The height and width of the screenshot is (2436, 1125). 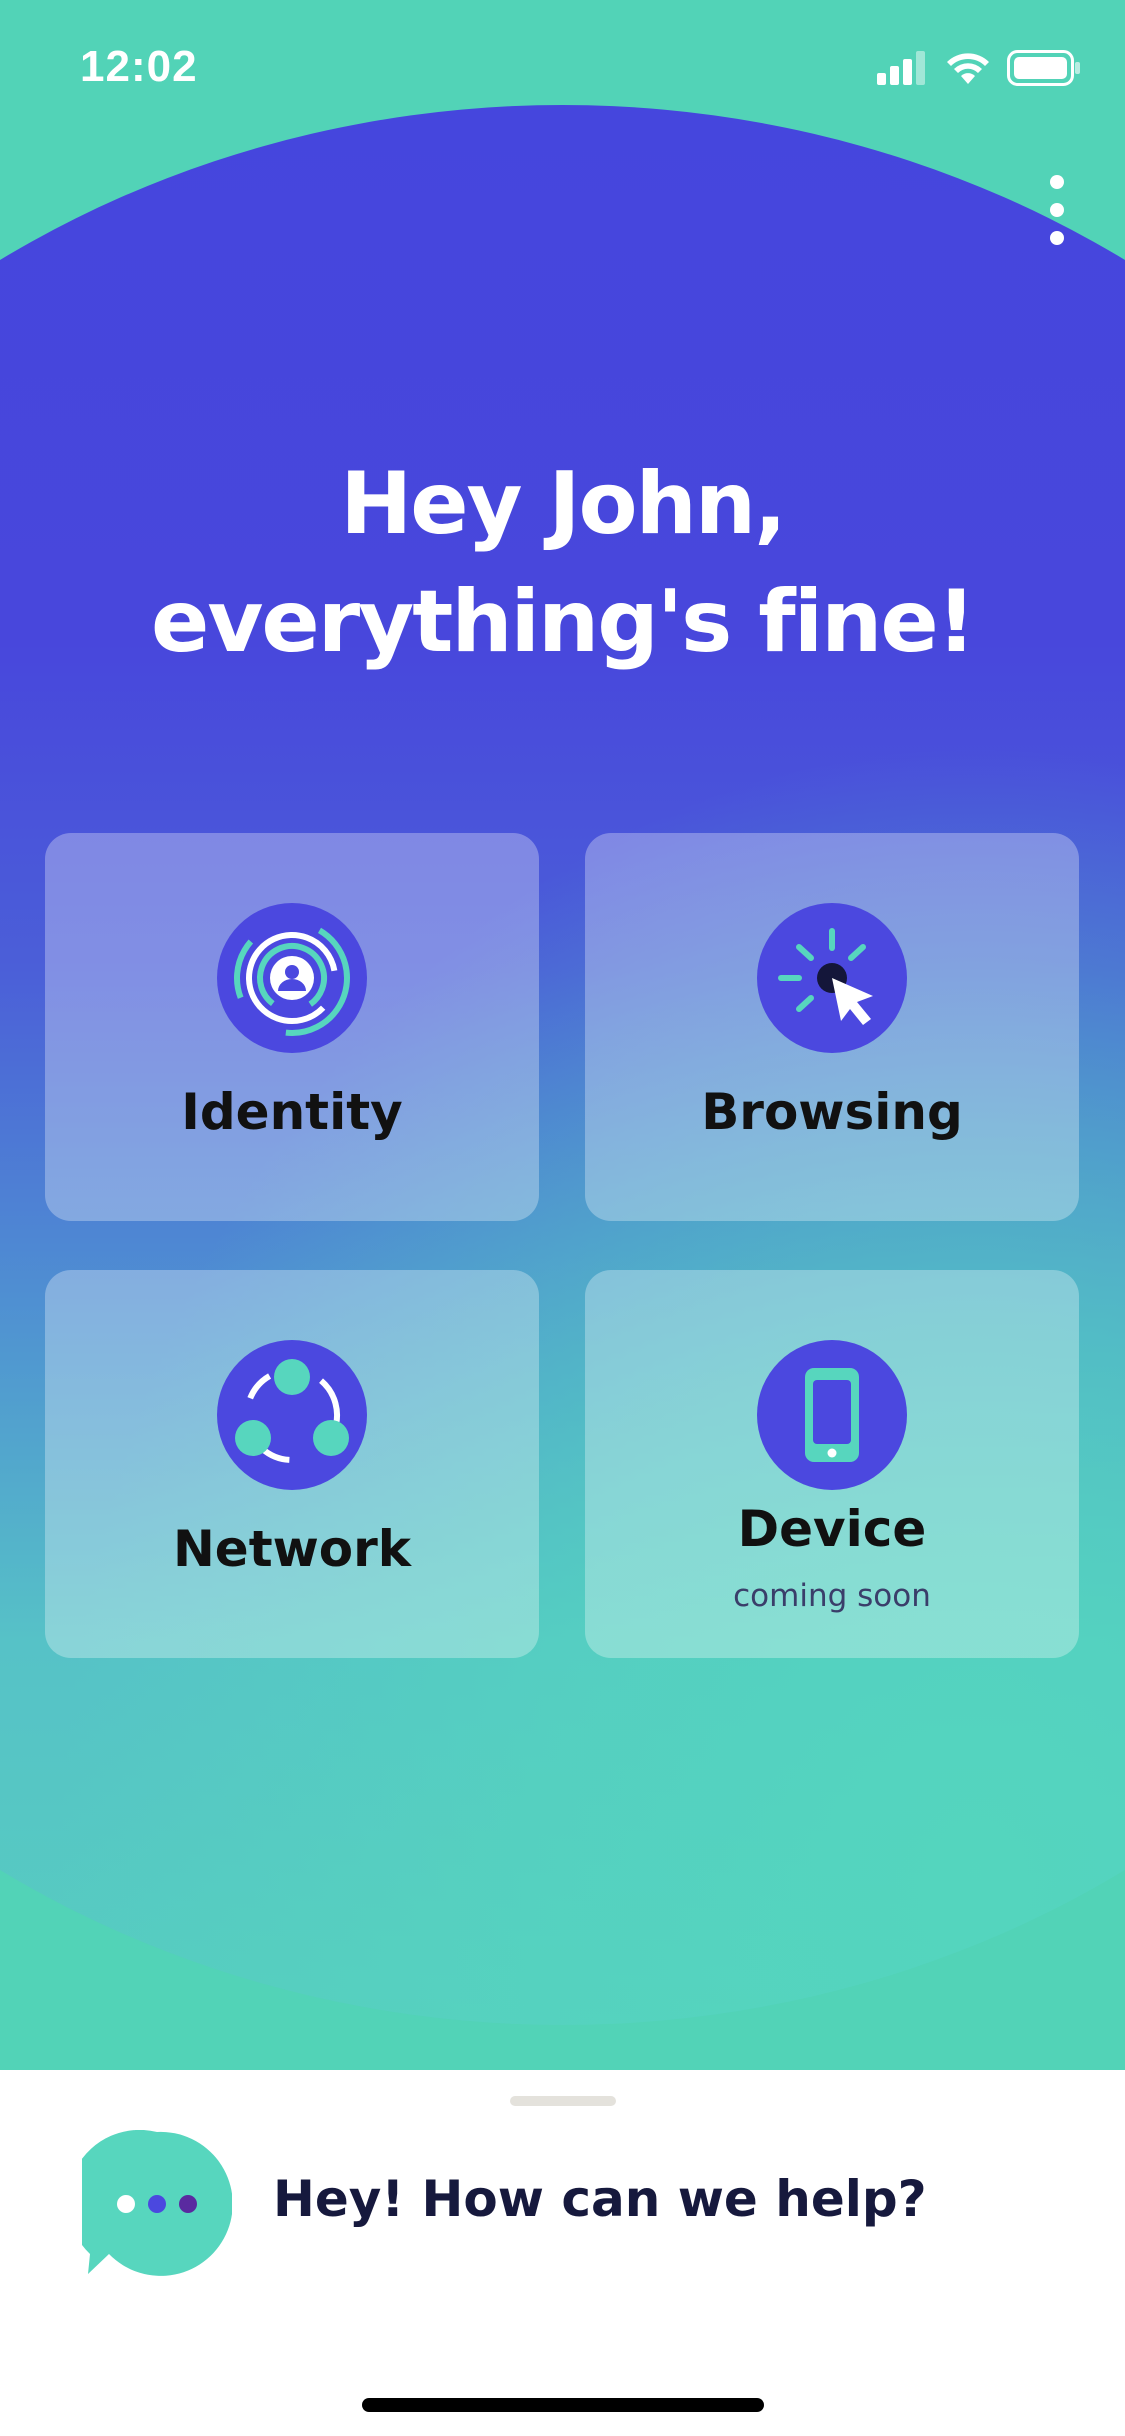 I want to click on device-coming-soon: coming soon, so click(x=832, y=1596).